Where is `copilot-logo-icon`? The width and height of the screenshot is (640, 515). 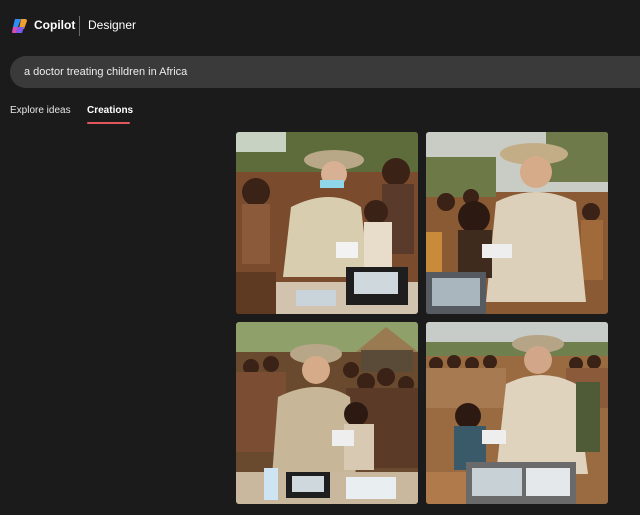
copilot-logo-icon is located at coordinates (20, 26).